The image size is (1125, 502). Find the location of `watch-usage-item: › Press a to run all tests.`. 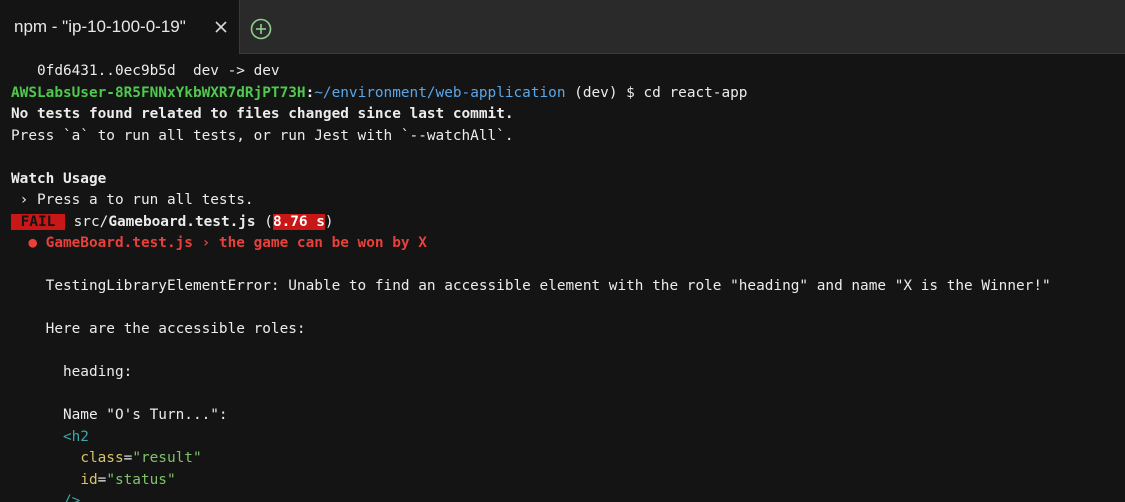

watch-usage-item: › Press a to run all tests. is located at coordinates (132, 200).